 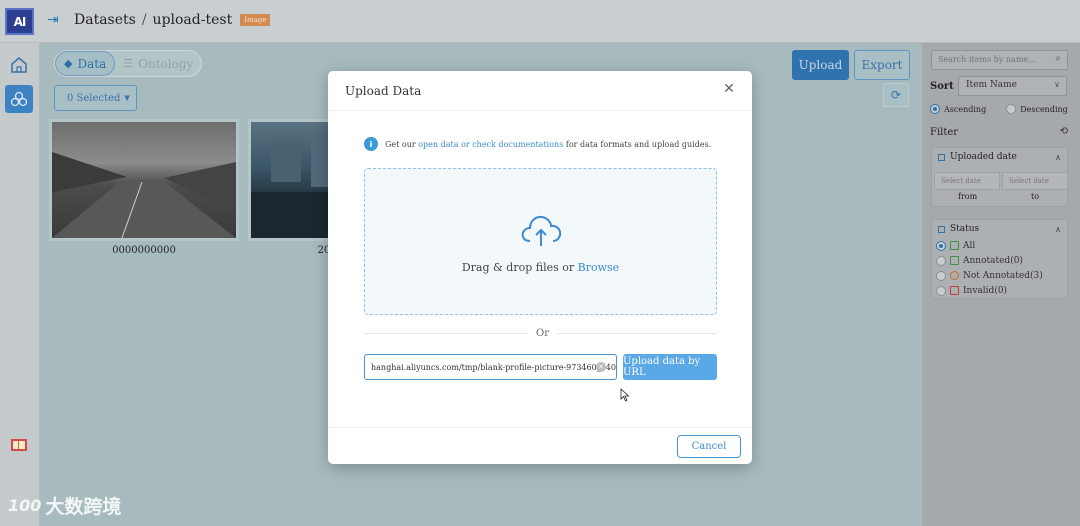 I want to click on search-input: Search items by name... ⌕, so click(x=999, y=60).